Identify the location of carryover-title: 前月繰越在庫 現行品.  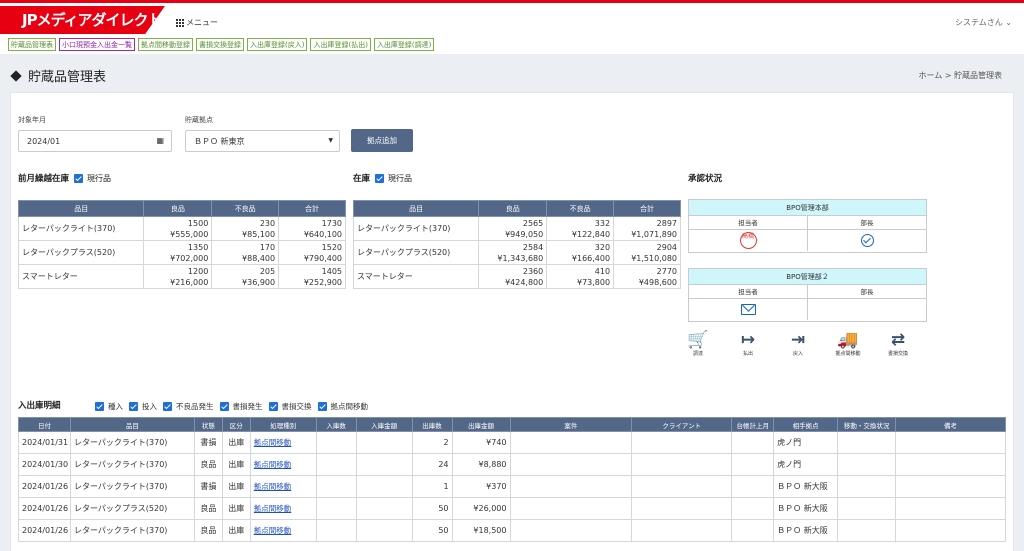
(64, 178).